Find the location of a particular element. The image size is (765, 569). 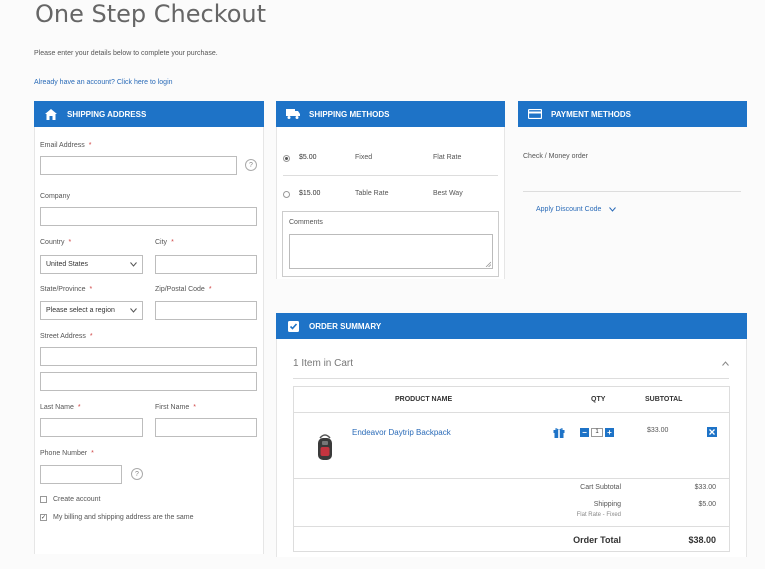

shipping-methods-header: SHIPPING METHODS is located at coordinates (390, 114).